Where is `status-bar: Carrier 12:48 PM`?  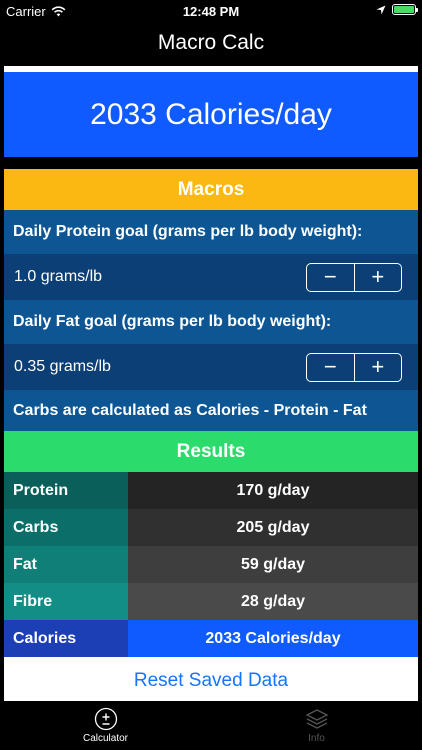 status-bar: Carrier 12:48 PM is located at coordinates (211, 11).